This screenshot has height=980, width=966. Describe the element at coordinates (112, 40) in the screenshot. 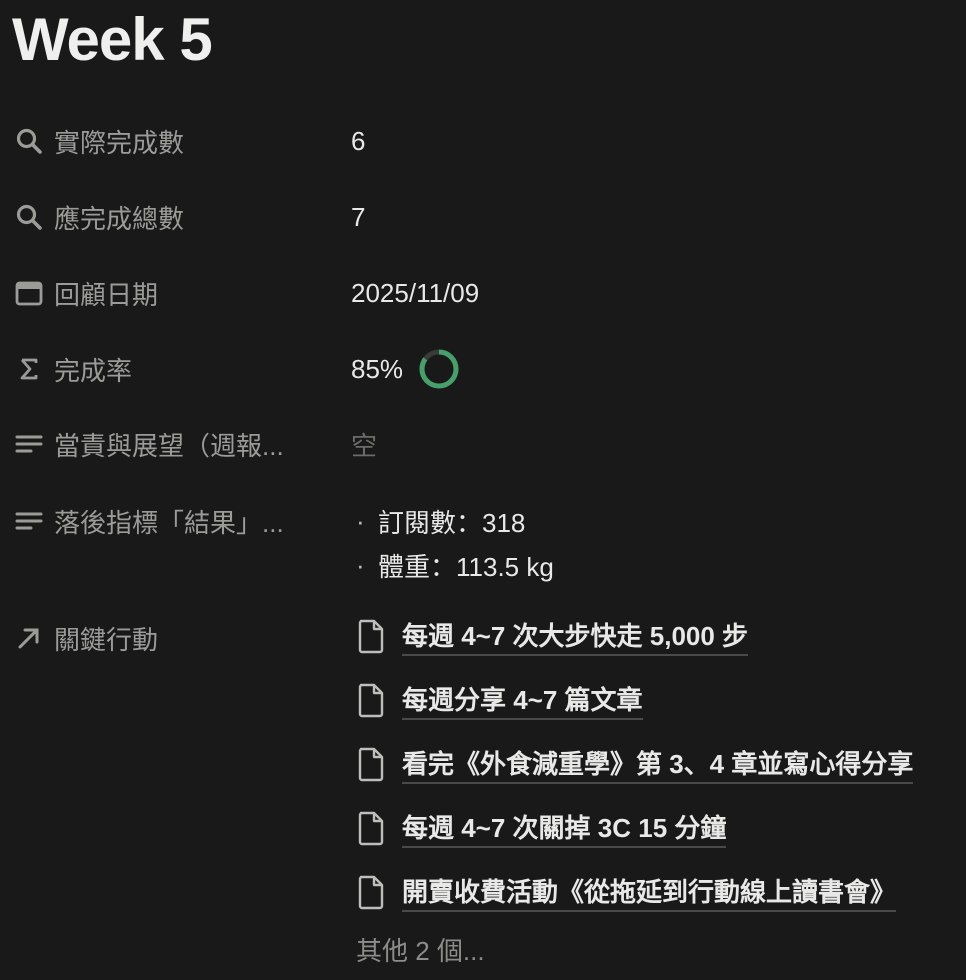

I see `page-title: Week 5` at that location.